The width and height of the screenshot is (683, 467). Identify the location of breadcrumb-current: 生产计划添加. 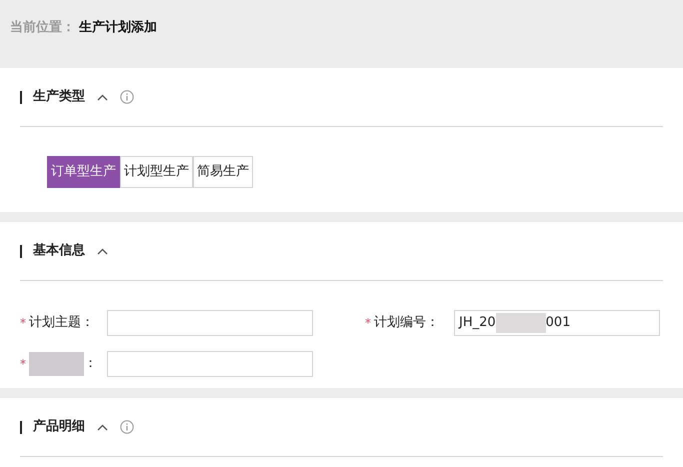
(118, 28).